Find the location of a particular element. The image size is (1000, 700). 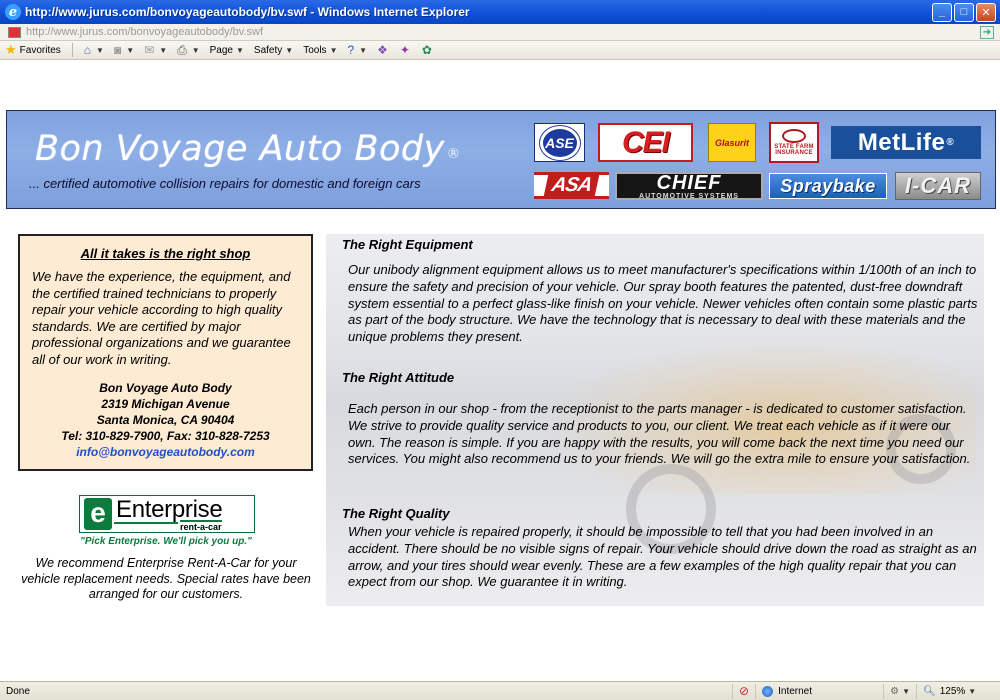

internet-explorer-icon: e is located at coordinates (13, 12).